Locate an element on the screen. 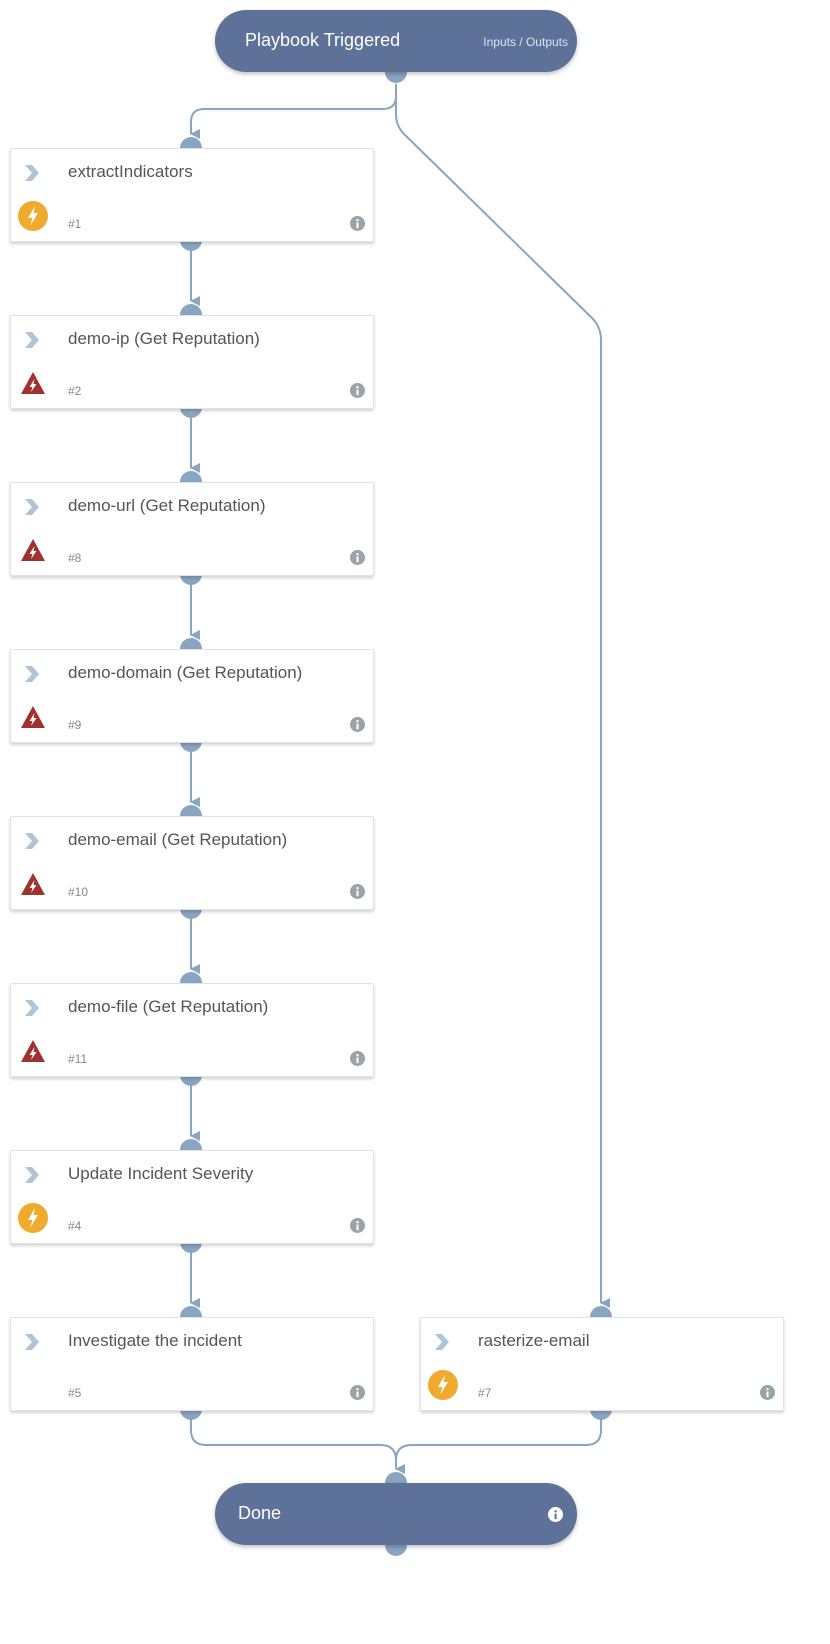  task-number: #8 is located at coordinates (75, 558).